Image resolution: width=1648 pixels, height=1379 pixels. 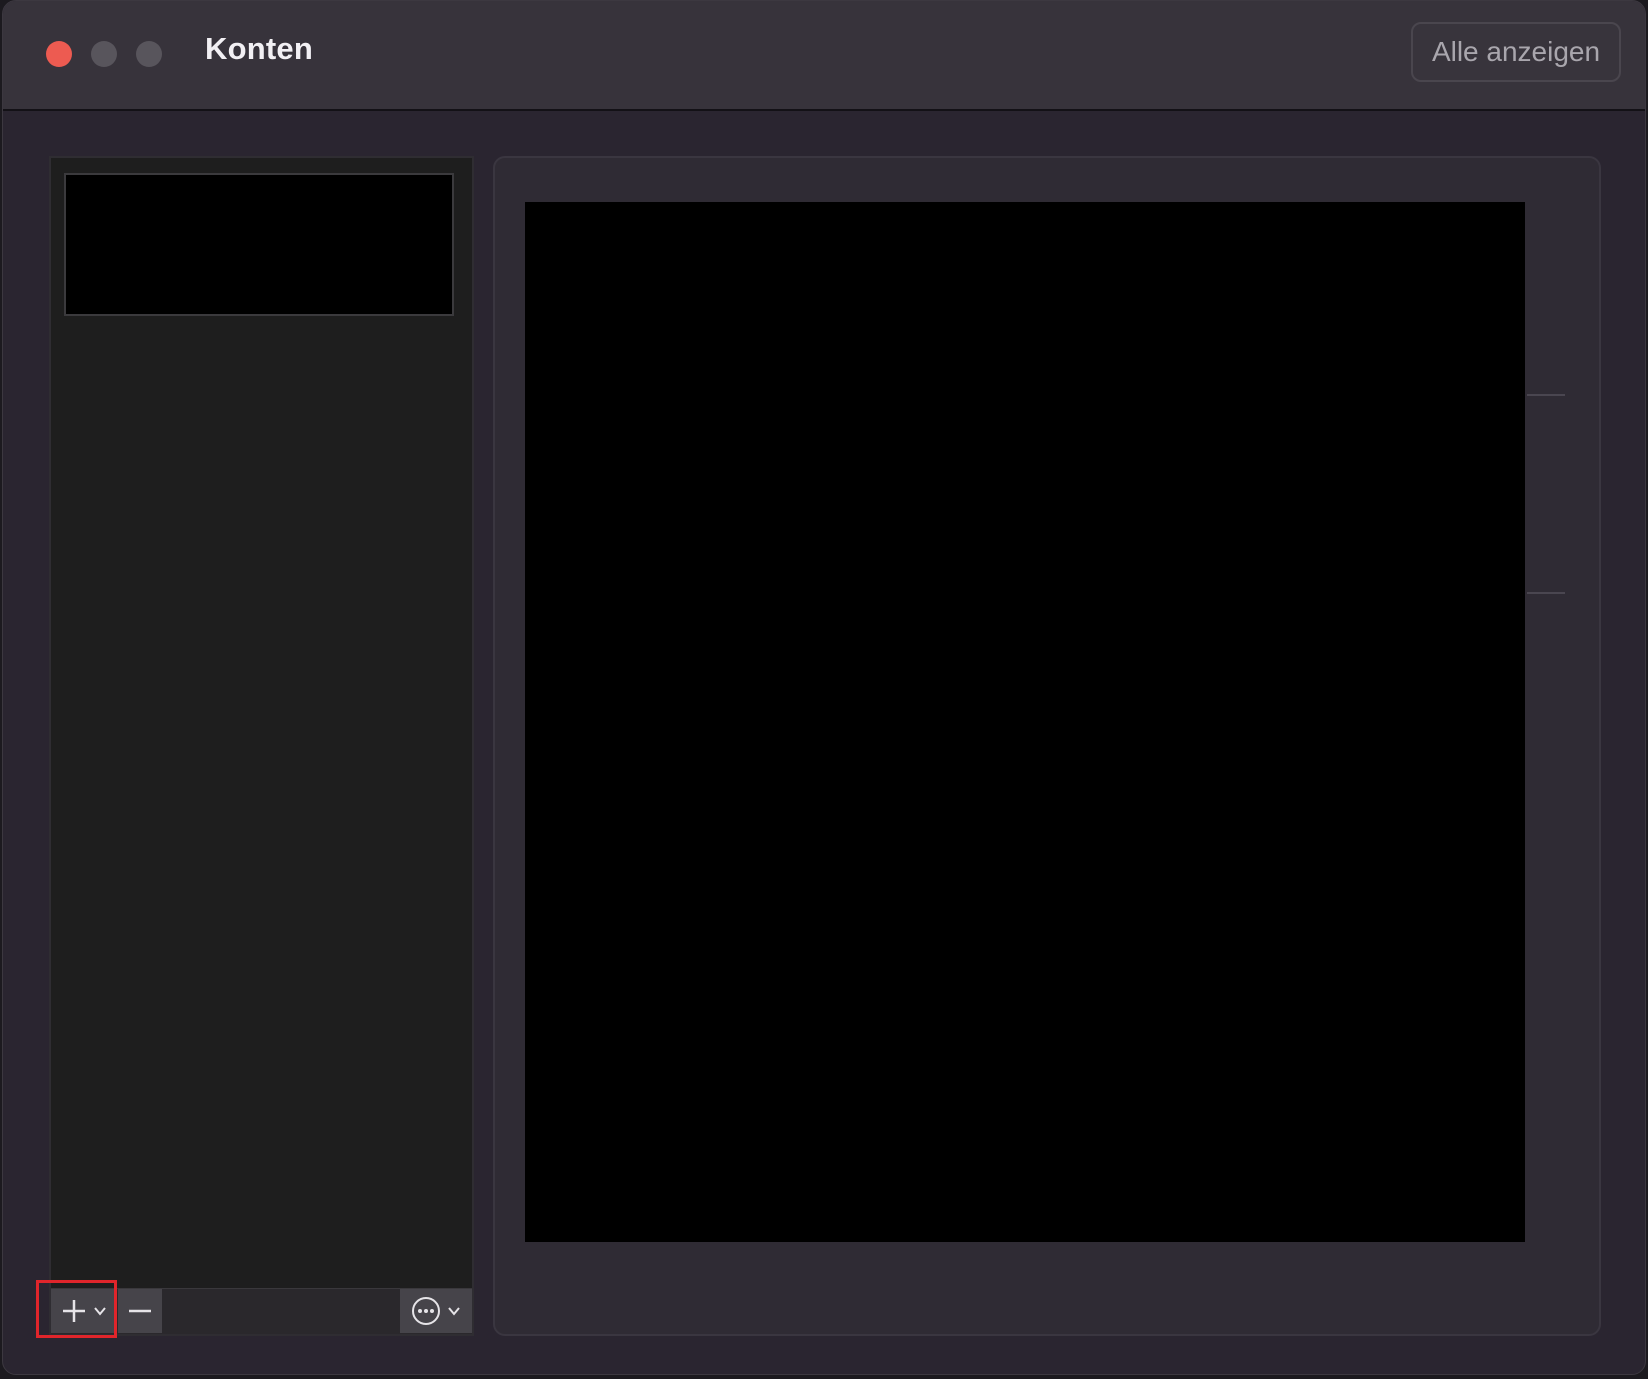 What do you see at coordinates (104, 54) in the screenshot?
I see `minimize-button` at bounding box center [104, 54].